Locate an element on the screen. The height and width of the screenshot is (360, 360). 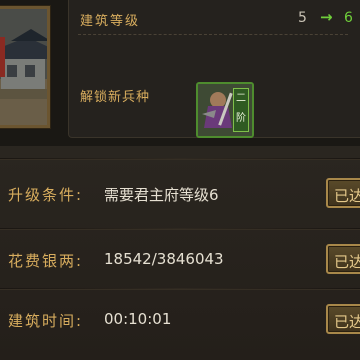
cost-status-button: 已达 is located at coordinates (343, 259).